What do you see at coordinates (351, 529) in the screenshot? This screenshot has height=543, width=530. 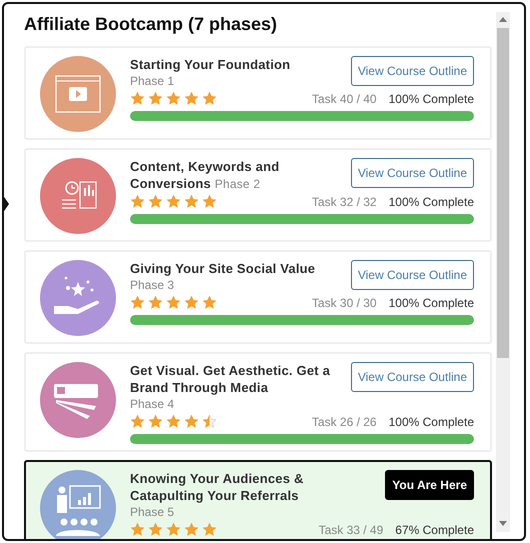 I see `task-count: Task 33 / 49` at bounding box center [351, 529].